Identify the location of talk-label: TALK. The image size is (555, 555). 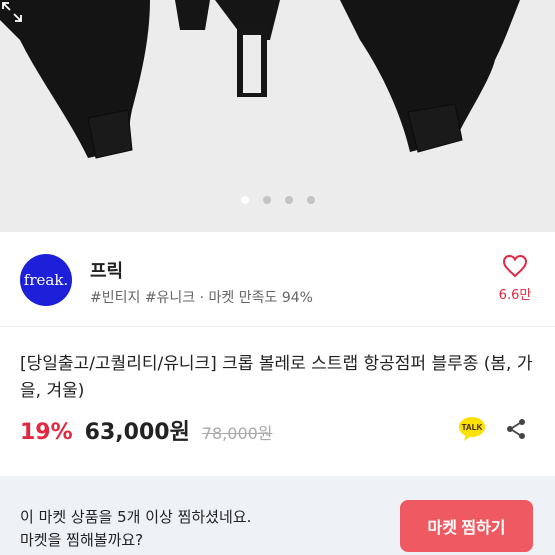
(472, 427).